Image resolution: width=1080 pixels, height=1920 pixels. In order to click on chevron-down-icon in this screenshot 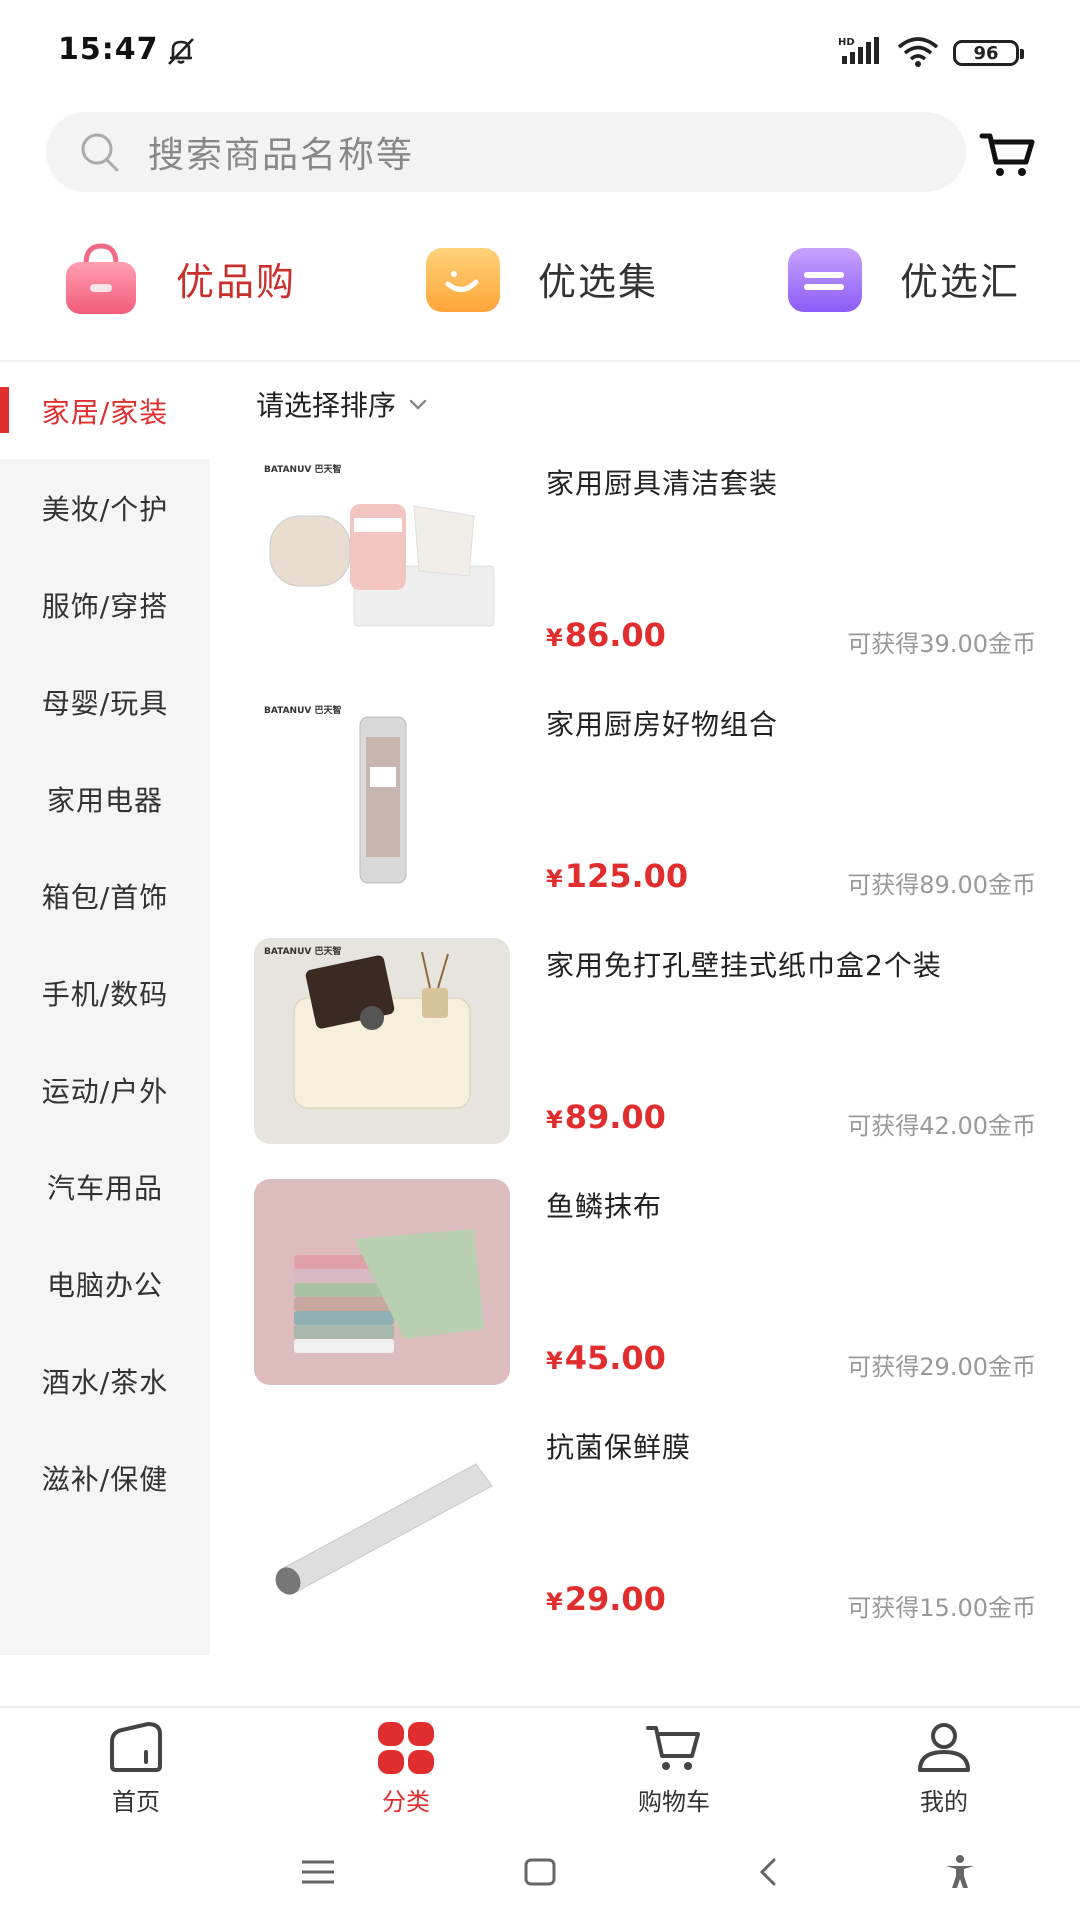, I will do `click(418, 404)`.